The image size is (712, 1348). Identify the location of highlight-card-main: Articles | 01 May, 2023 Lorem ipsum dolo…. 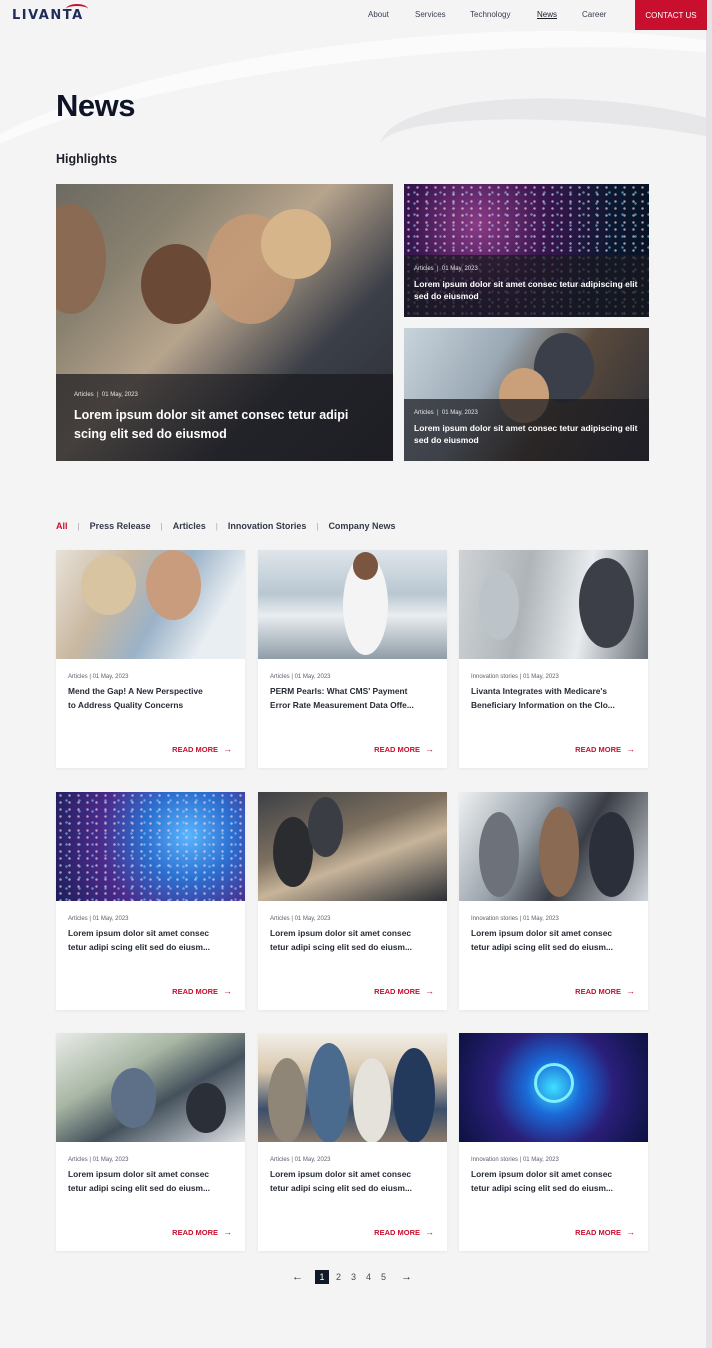
(224, 322).